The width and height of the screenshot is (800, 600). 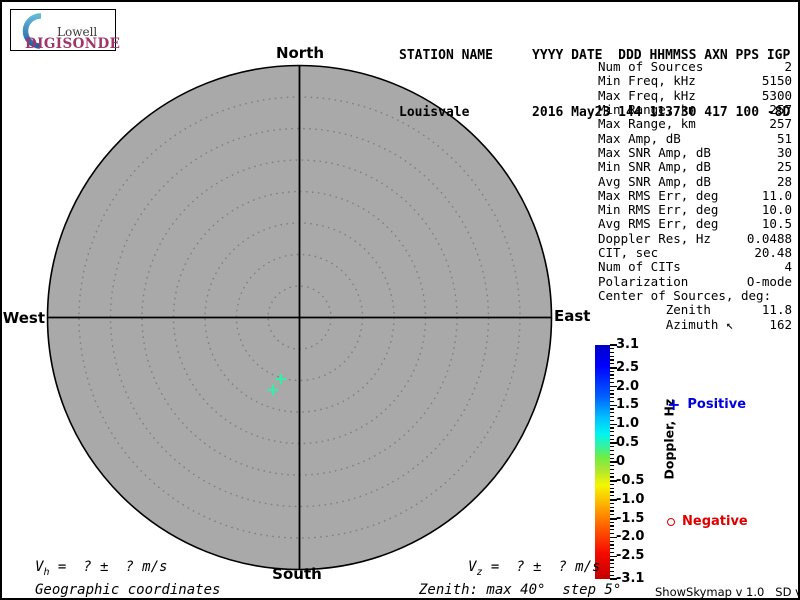 I want to click on stat-value: 162, so click(x=780, y=324).